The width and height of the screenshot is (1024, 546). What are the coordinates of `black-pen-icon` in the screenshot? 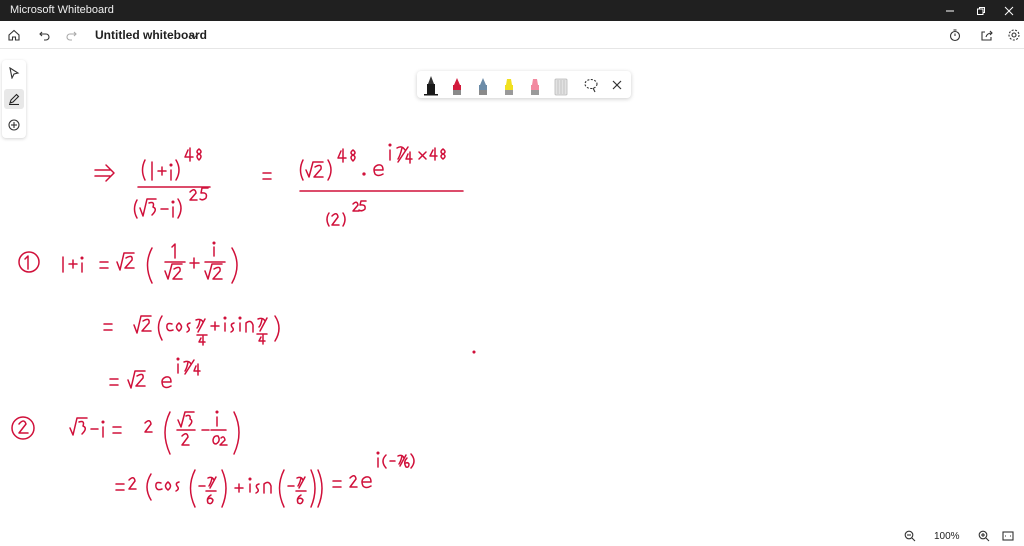 It's located at (431, 86).